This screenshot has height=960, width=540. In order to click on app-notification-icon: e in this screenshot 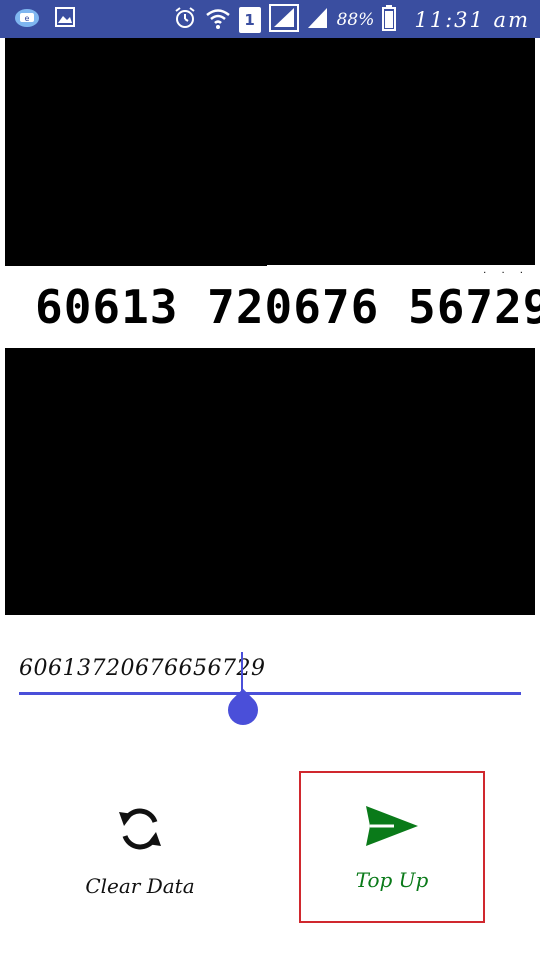, I will do `click(27, 19)`.